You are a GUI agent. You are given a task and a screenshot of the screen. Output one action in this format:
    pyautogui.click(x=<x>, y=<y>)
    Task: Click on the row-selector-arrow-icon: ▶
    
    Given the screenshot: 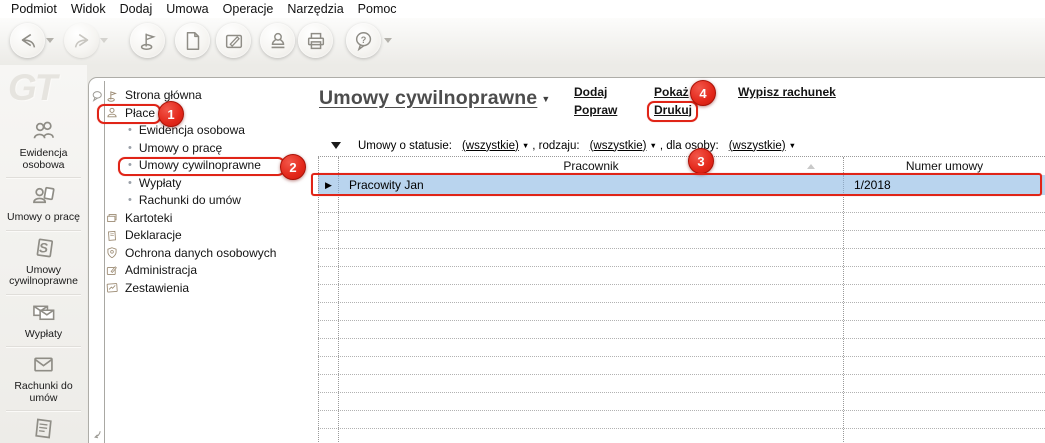 What is the action you would take?
    pyautogui.click(x=328, y=184)
    